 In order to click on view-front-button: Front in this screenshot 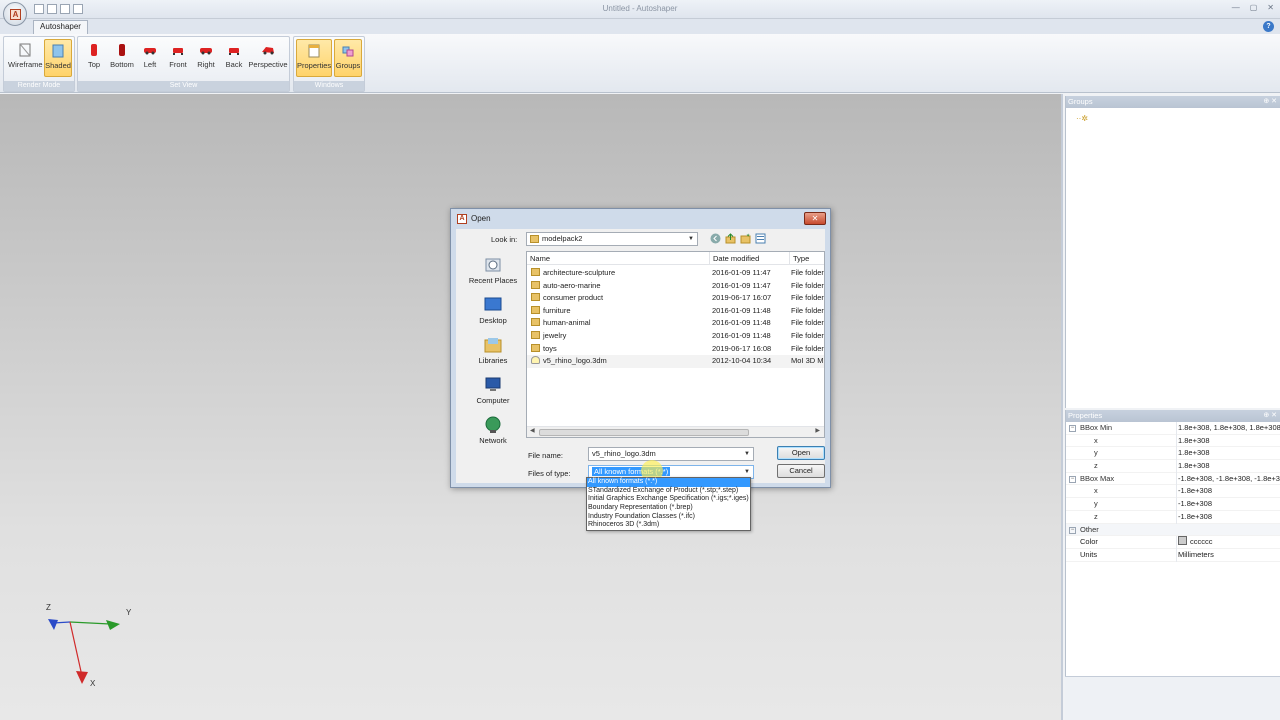, I will do `click(178, 58)`.